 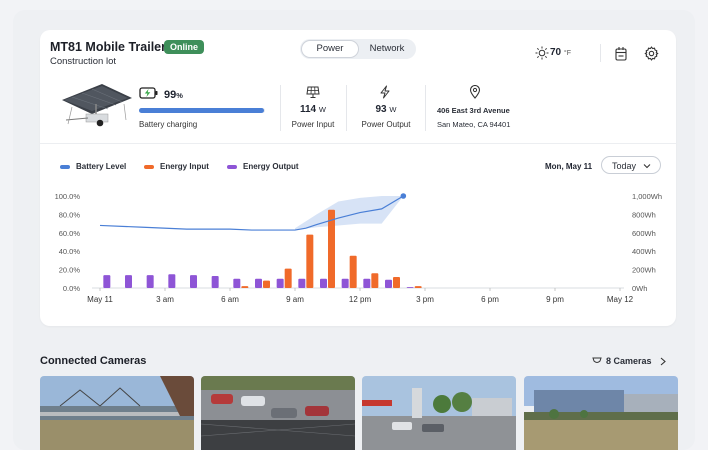 What do you see at coordinates (393, 109) in the screenshot?
I see `power-output-unit: W` at bounding box center [393, 109].